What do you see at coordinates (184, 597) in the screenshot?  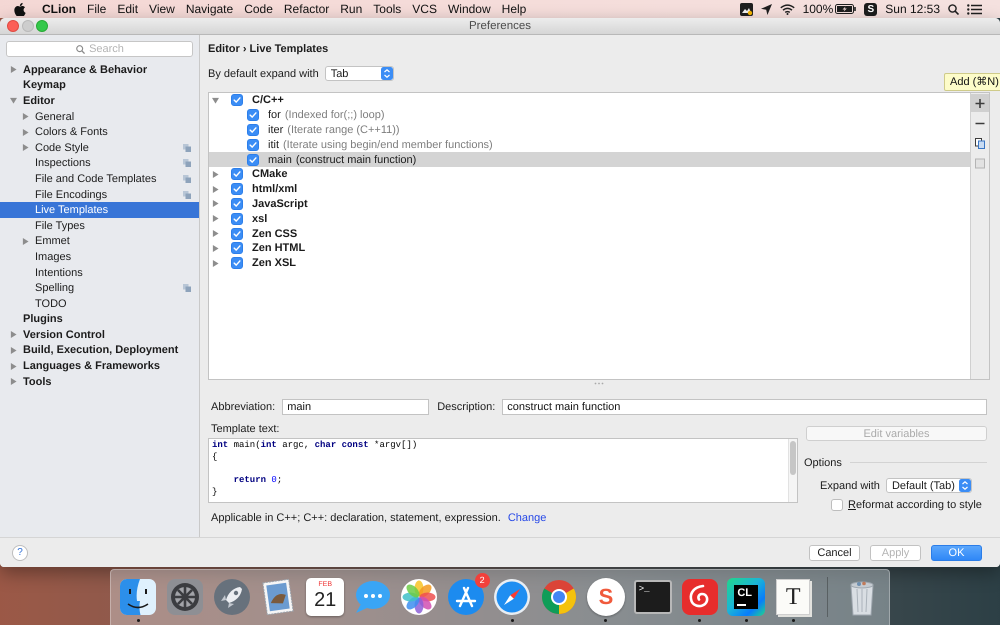 I see `gear-app-icon` at bounding box center [184, 597].